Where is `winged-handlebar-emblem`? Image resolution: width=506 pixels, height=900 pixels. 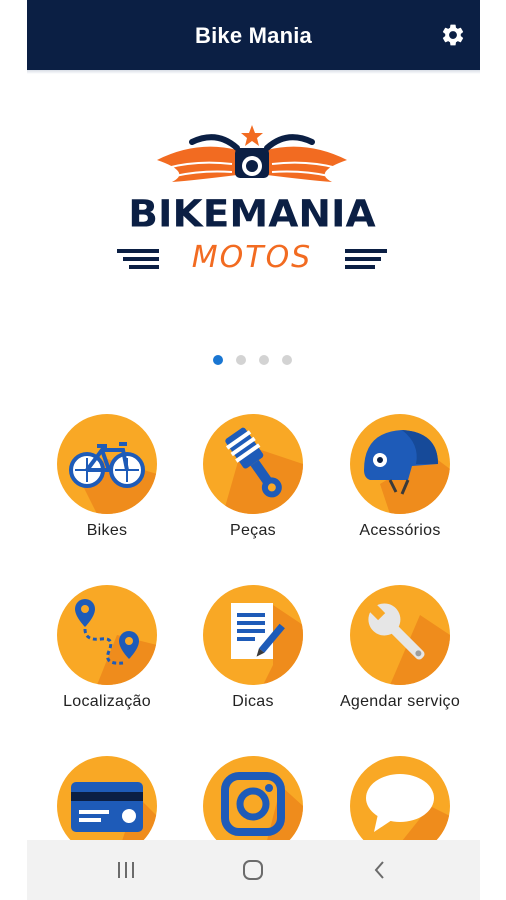 winged-handlebar-emblem is located at coordinates (252, 153).